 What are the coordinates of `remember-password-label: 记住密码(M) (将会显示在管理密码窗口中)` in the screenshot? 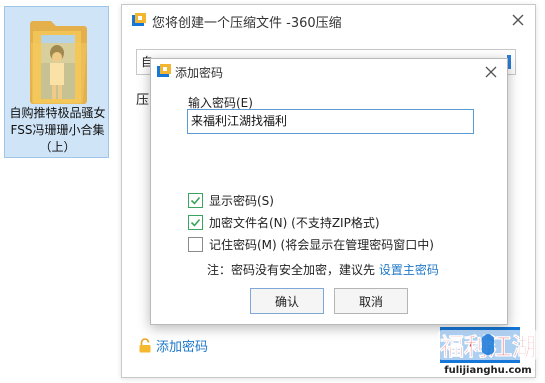 It's located at (321, 245).